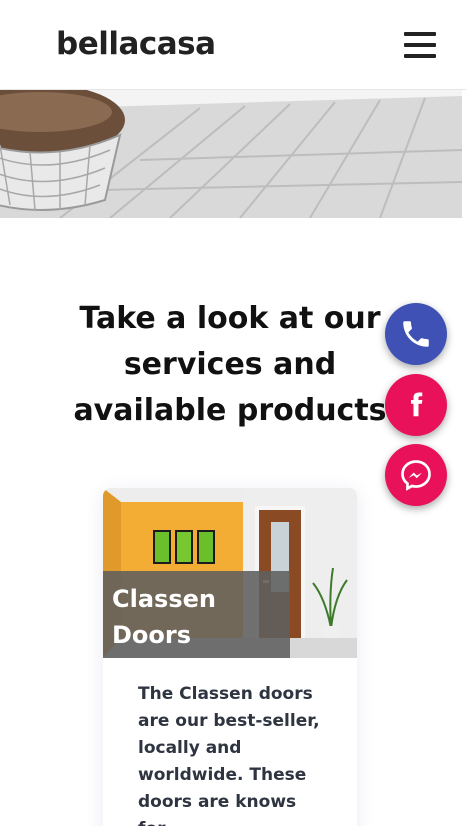 This screenshot has height=826, width=466. What do you see at coordinates (136, 44) in the screenshot?
I see `site-logo: bellacasa` at bounding box center [136, 44].